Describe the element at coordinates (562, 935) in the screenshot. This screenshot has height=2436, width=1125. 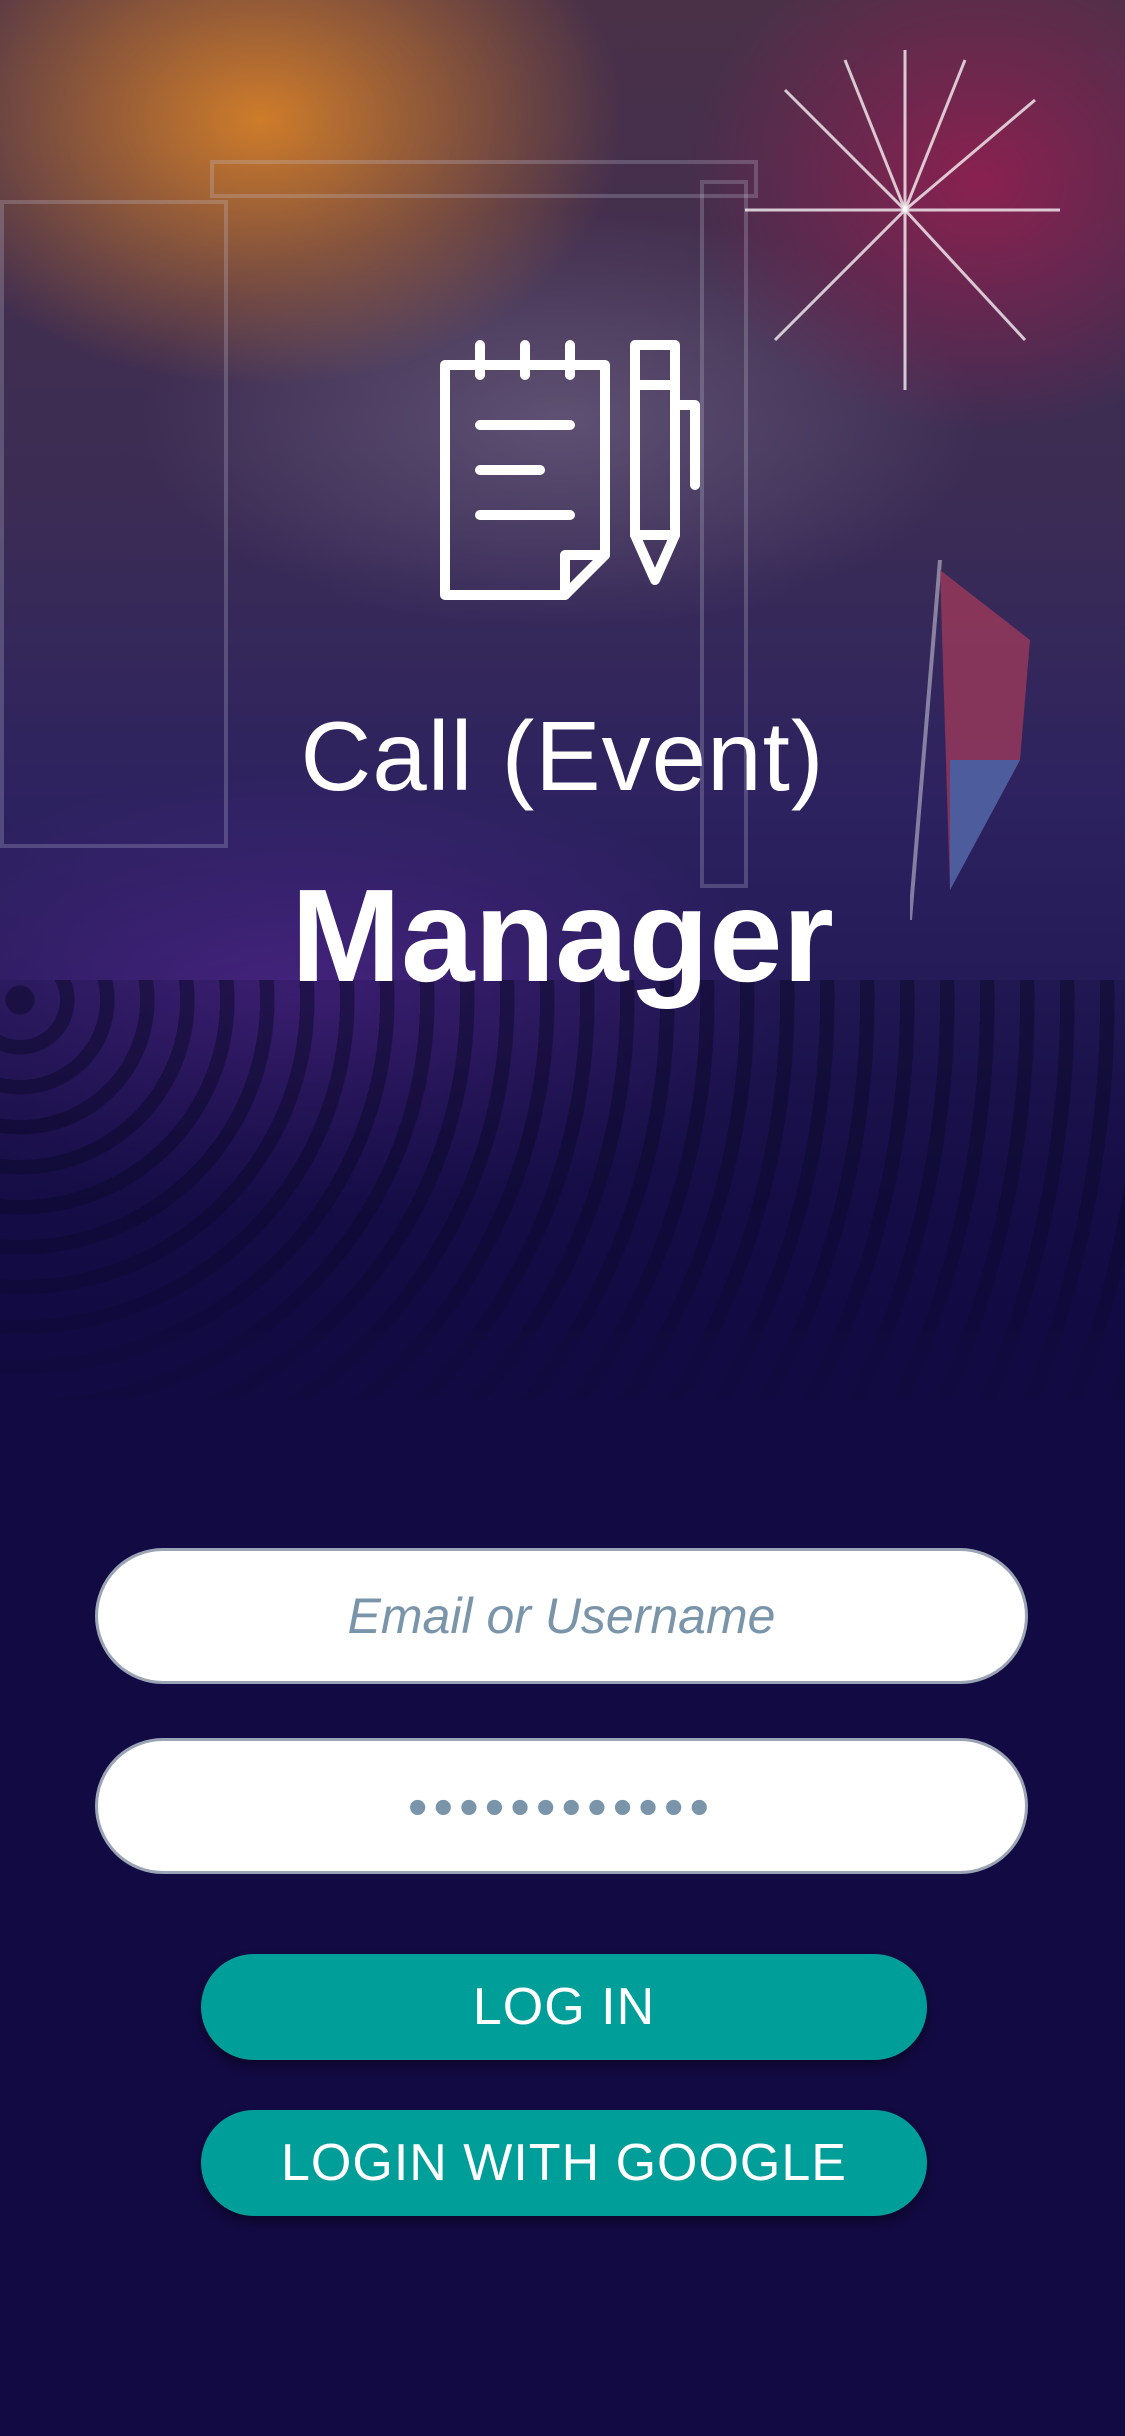
I see `app-title-line2: Manager` at that location.